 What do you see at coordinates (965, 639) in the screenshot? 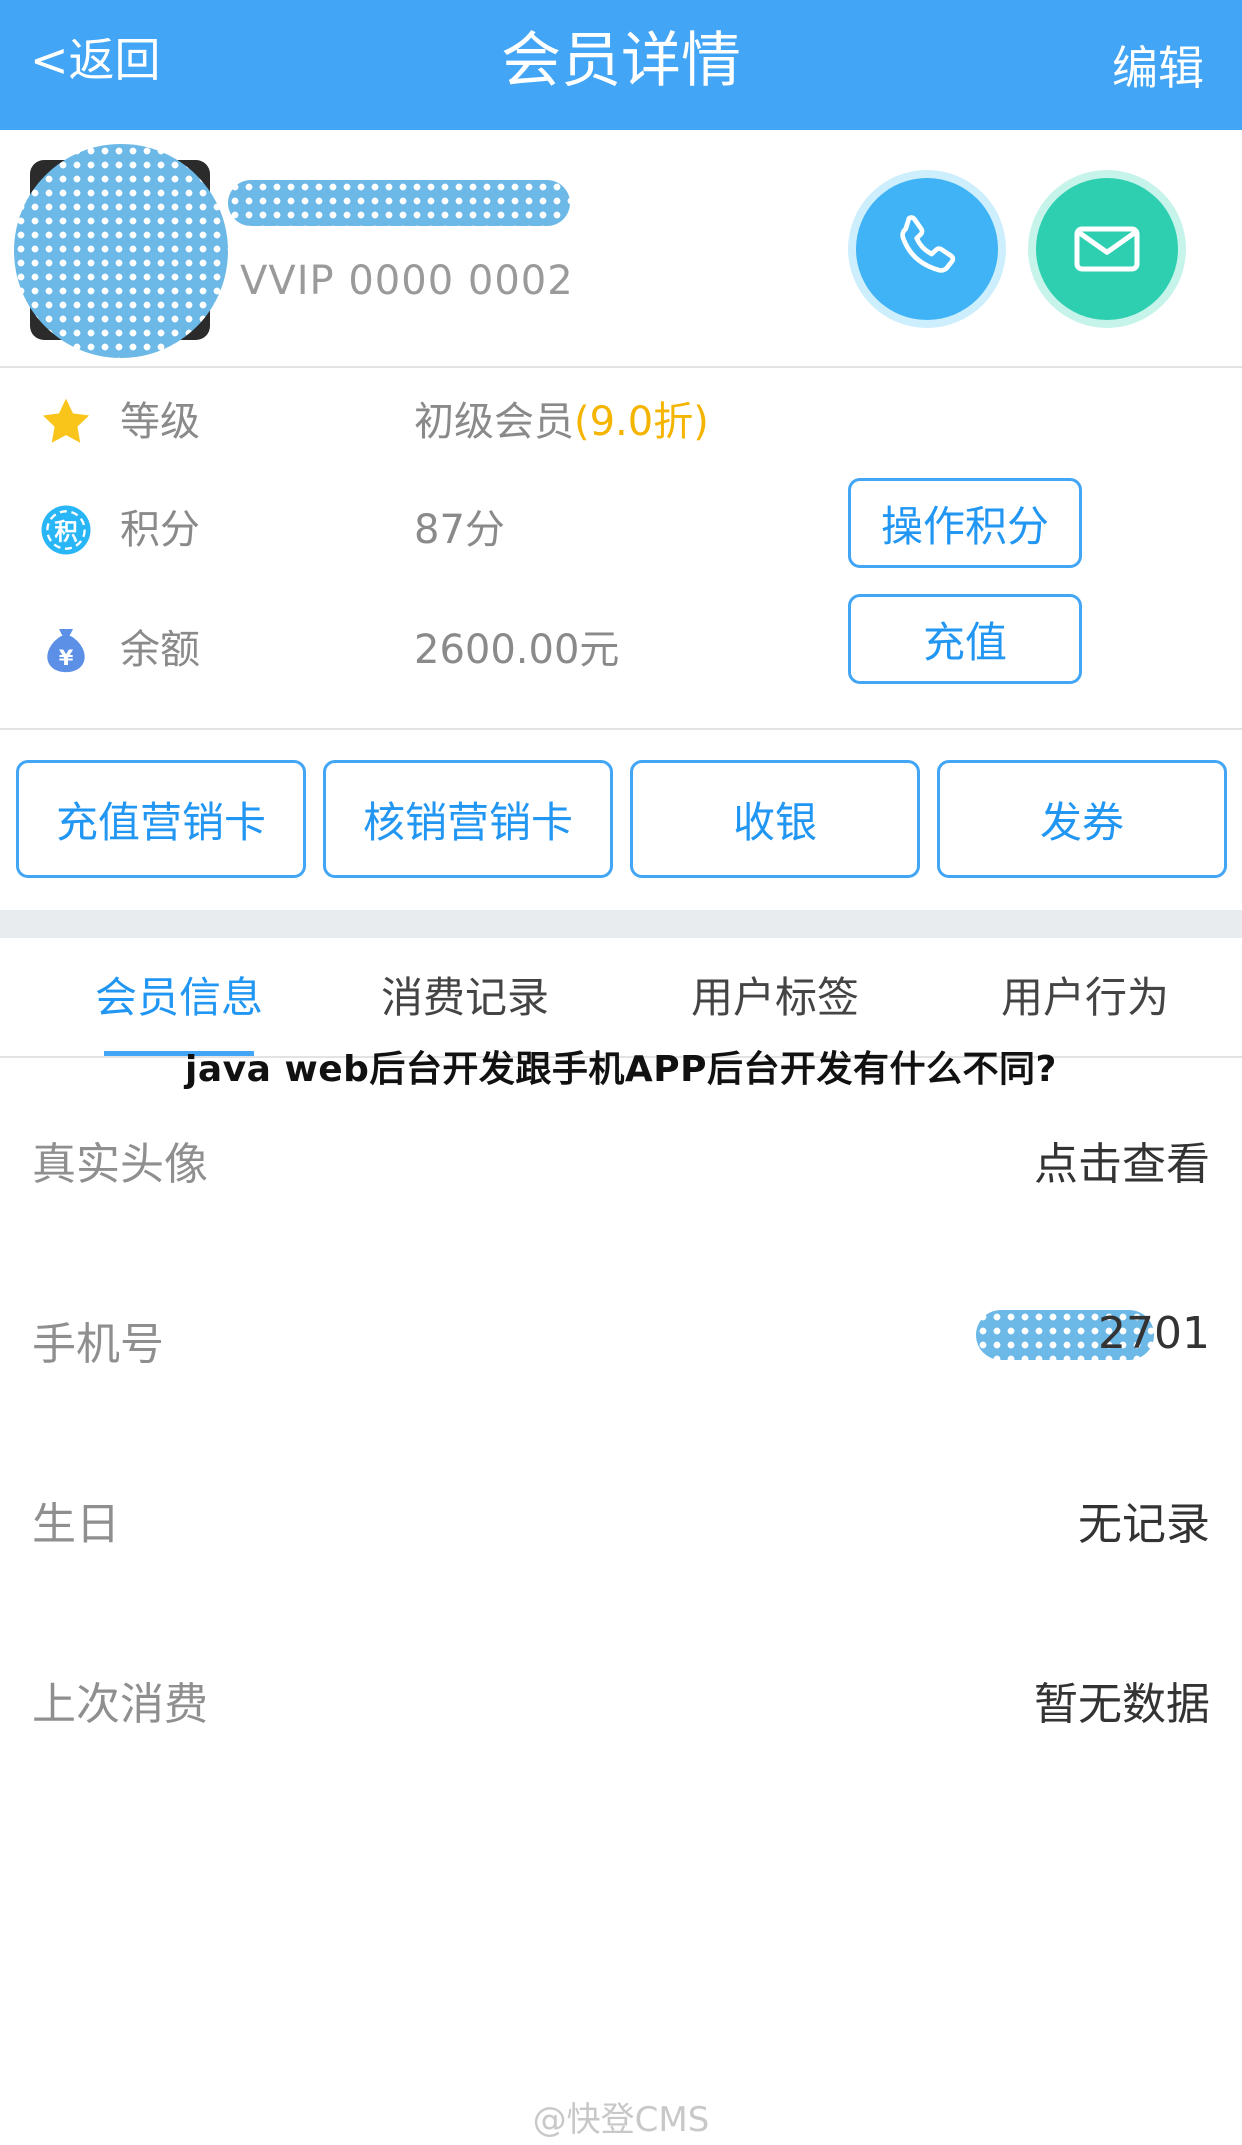
I see `recharge-button: 充值` at bounding box center [965, 639].